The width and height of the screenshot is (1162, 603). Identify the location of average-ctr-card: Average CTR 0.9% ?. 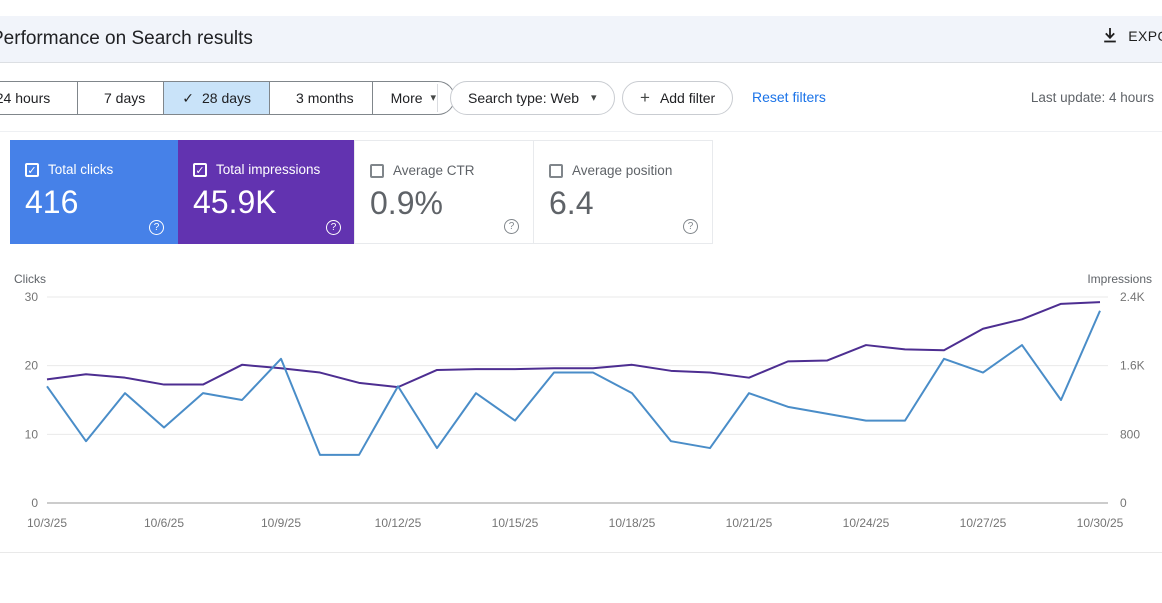
(444, 192).